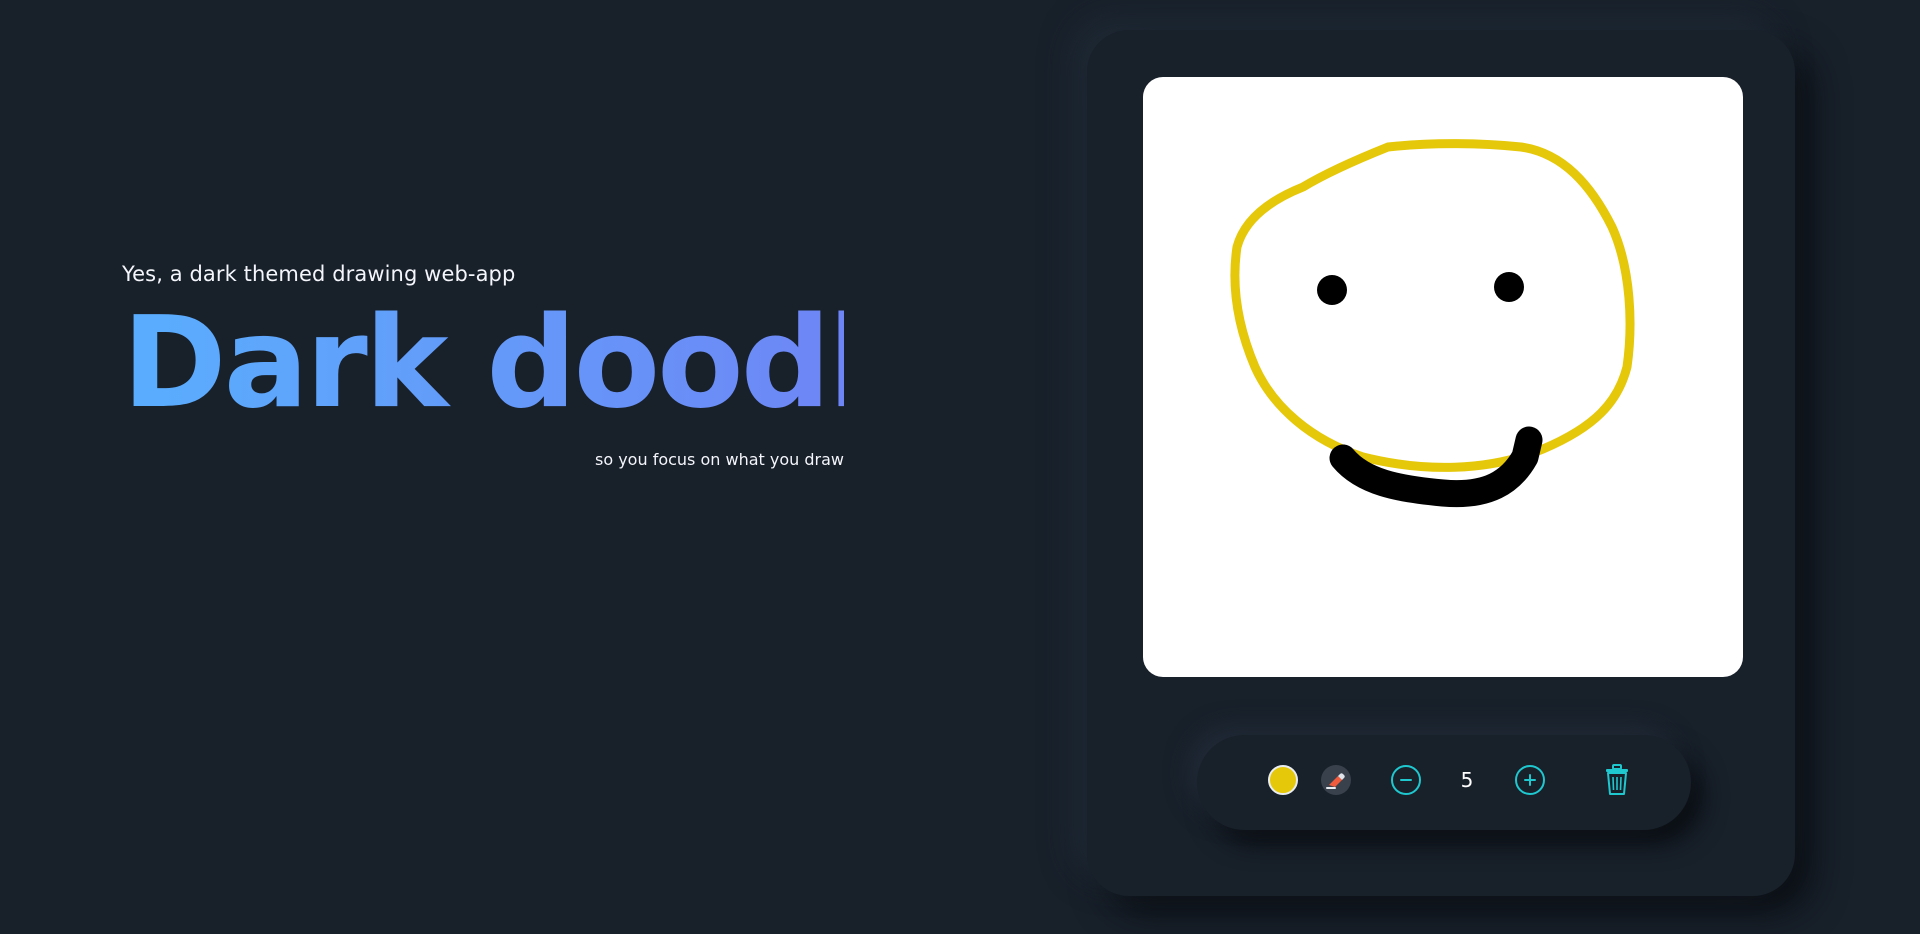 This screenshot has height=934, width=1920. I want to click on plus-icon, so click(1530, 780).